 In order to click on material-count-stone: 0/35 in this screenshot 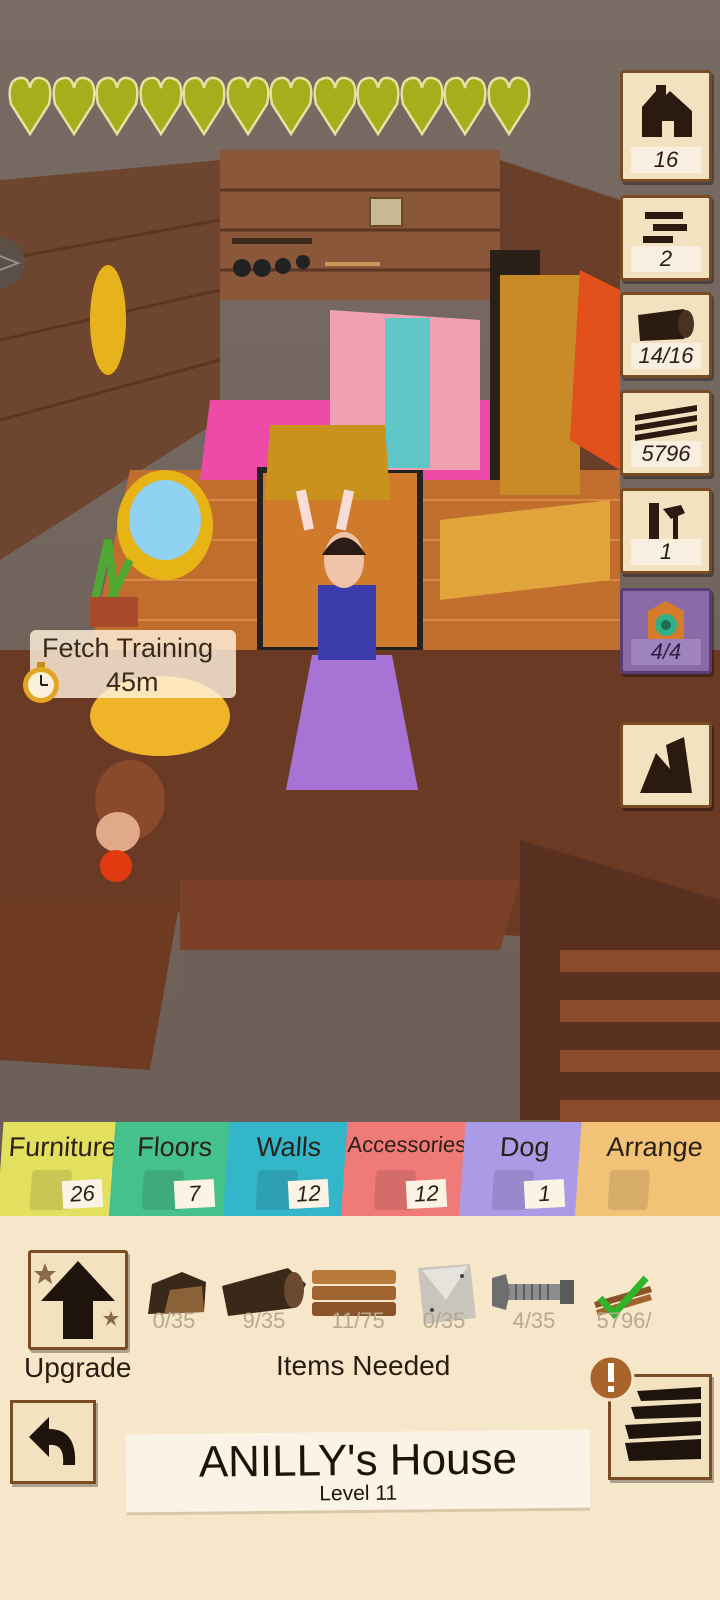, I will do `click(174, 1320)`.